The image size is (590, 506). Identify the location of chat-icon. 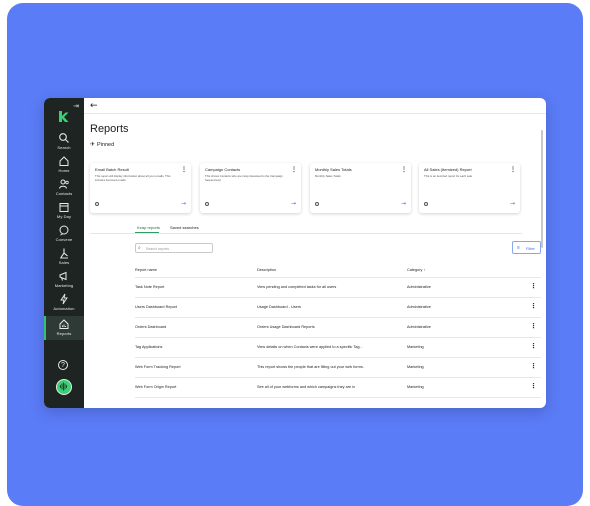
(64, 230).